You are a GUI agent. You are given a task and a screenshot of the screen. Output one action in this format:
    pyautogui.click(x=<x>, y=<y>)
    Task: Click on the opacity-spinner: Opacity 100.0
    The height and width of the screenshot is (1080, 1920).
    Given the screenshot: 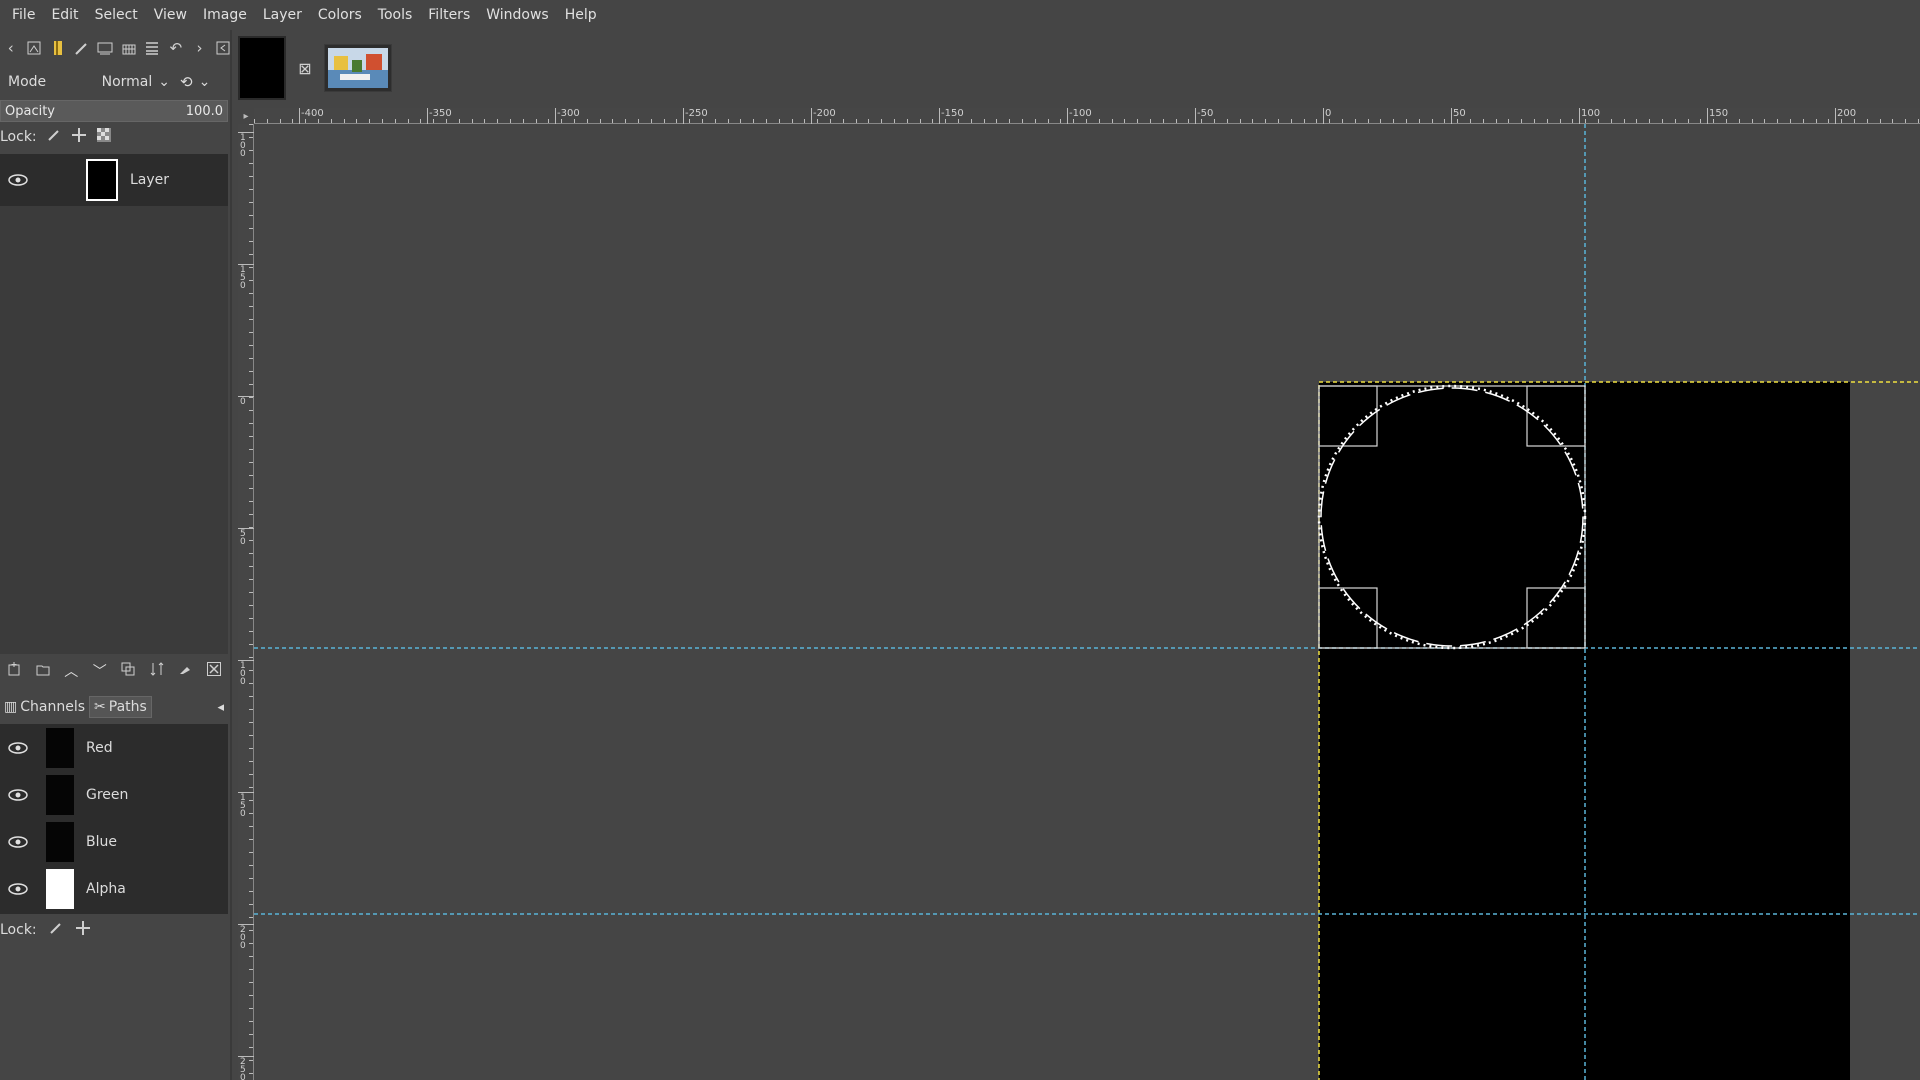 What is the action you would take?
    pyautogui.click(x=114, y=111)
    